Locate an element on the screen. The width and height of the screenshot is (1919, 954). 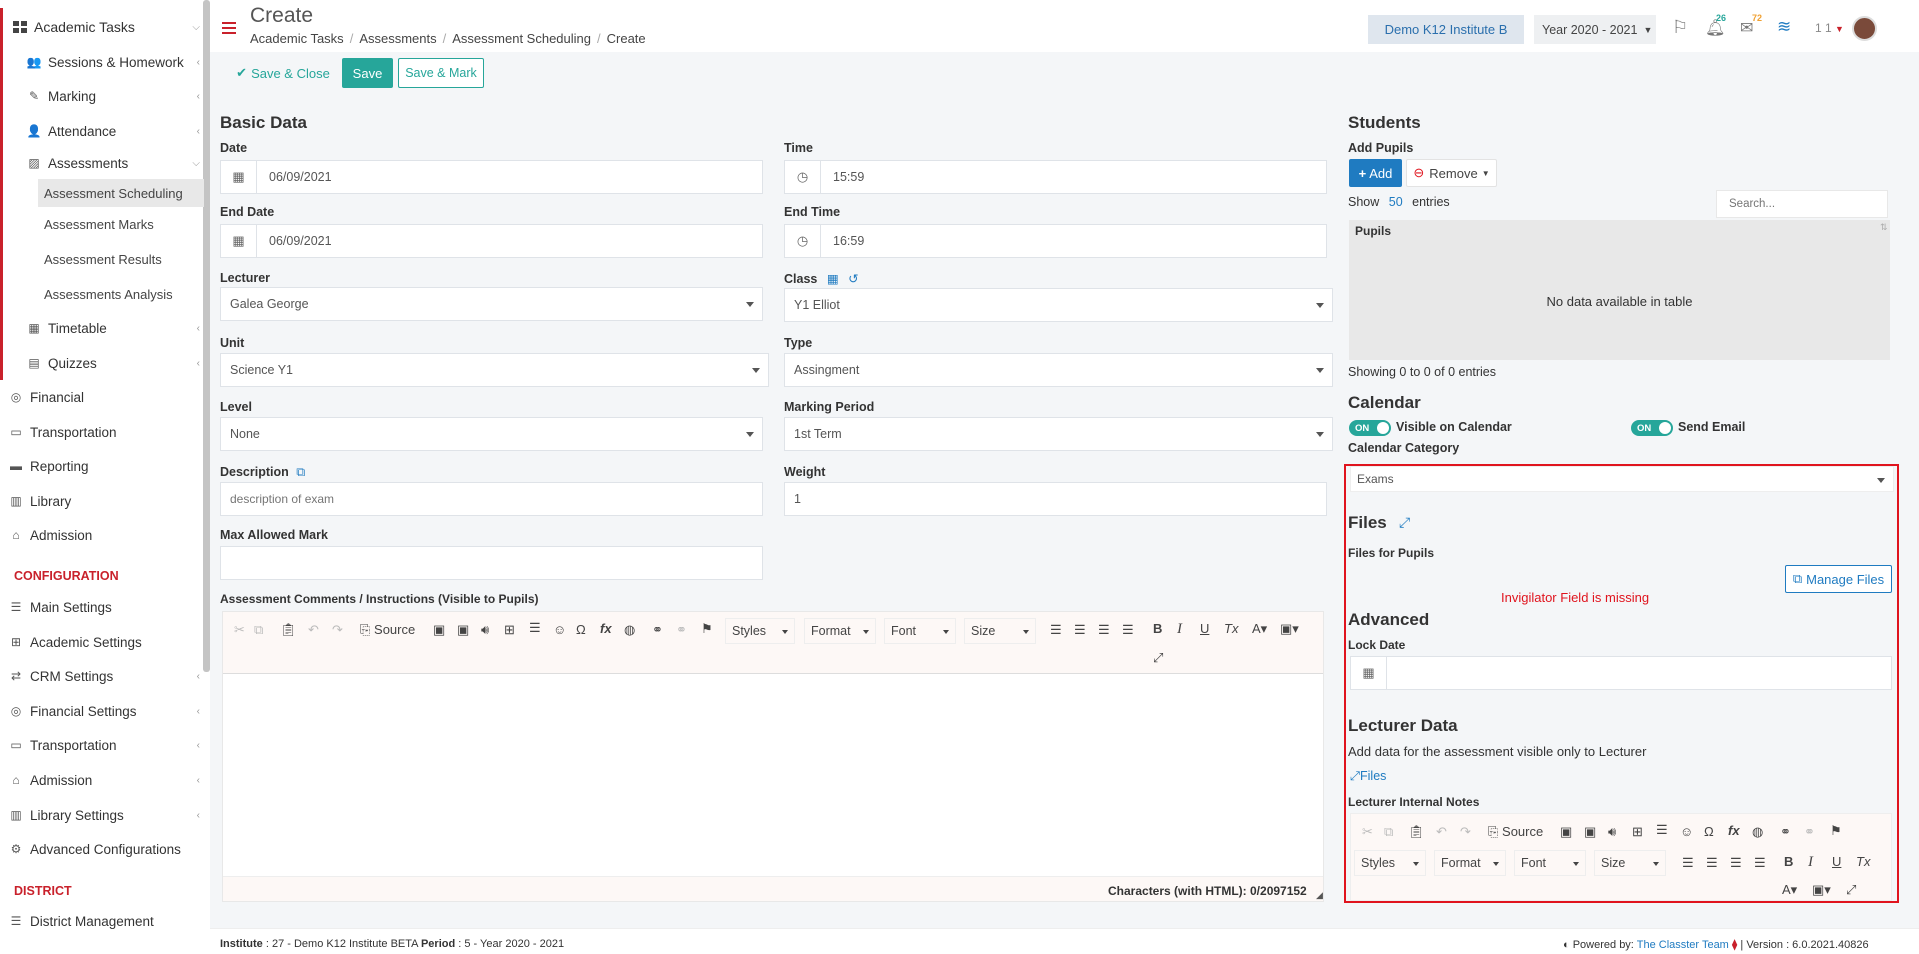
hamburger-menu-icon is located at coordinates (229, 28).